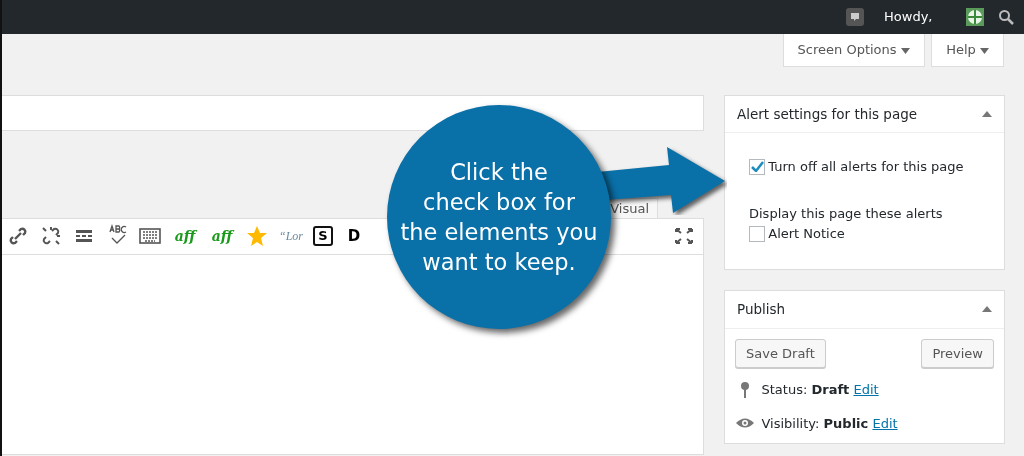  Describe the element at coordinates (855, 17) in the screenshot. I see `comment-icon` at that location.